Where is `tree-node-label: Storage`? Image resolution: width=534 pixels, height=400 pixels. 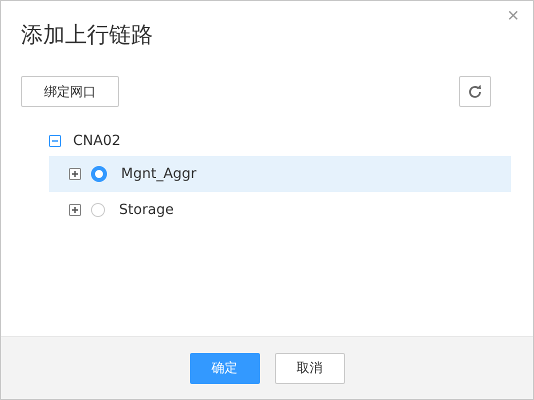 tree-node-label: Storage is located at coordinates (146, 210).